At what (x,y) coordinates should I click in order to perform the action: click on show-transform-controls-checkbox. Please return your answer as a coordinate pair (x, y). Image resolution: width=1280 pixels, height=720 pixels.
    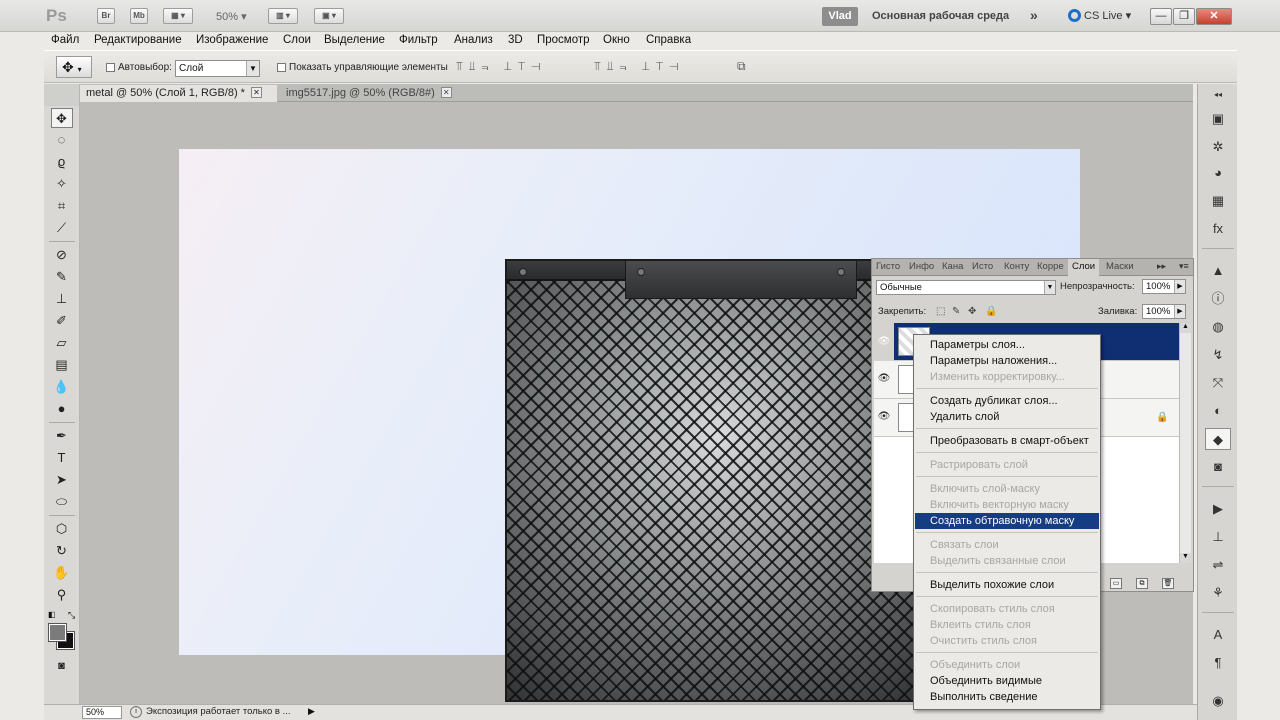
    Looking at the image, I should click on (281, 67).